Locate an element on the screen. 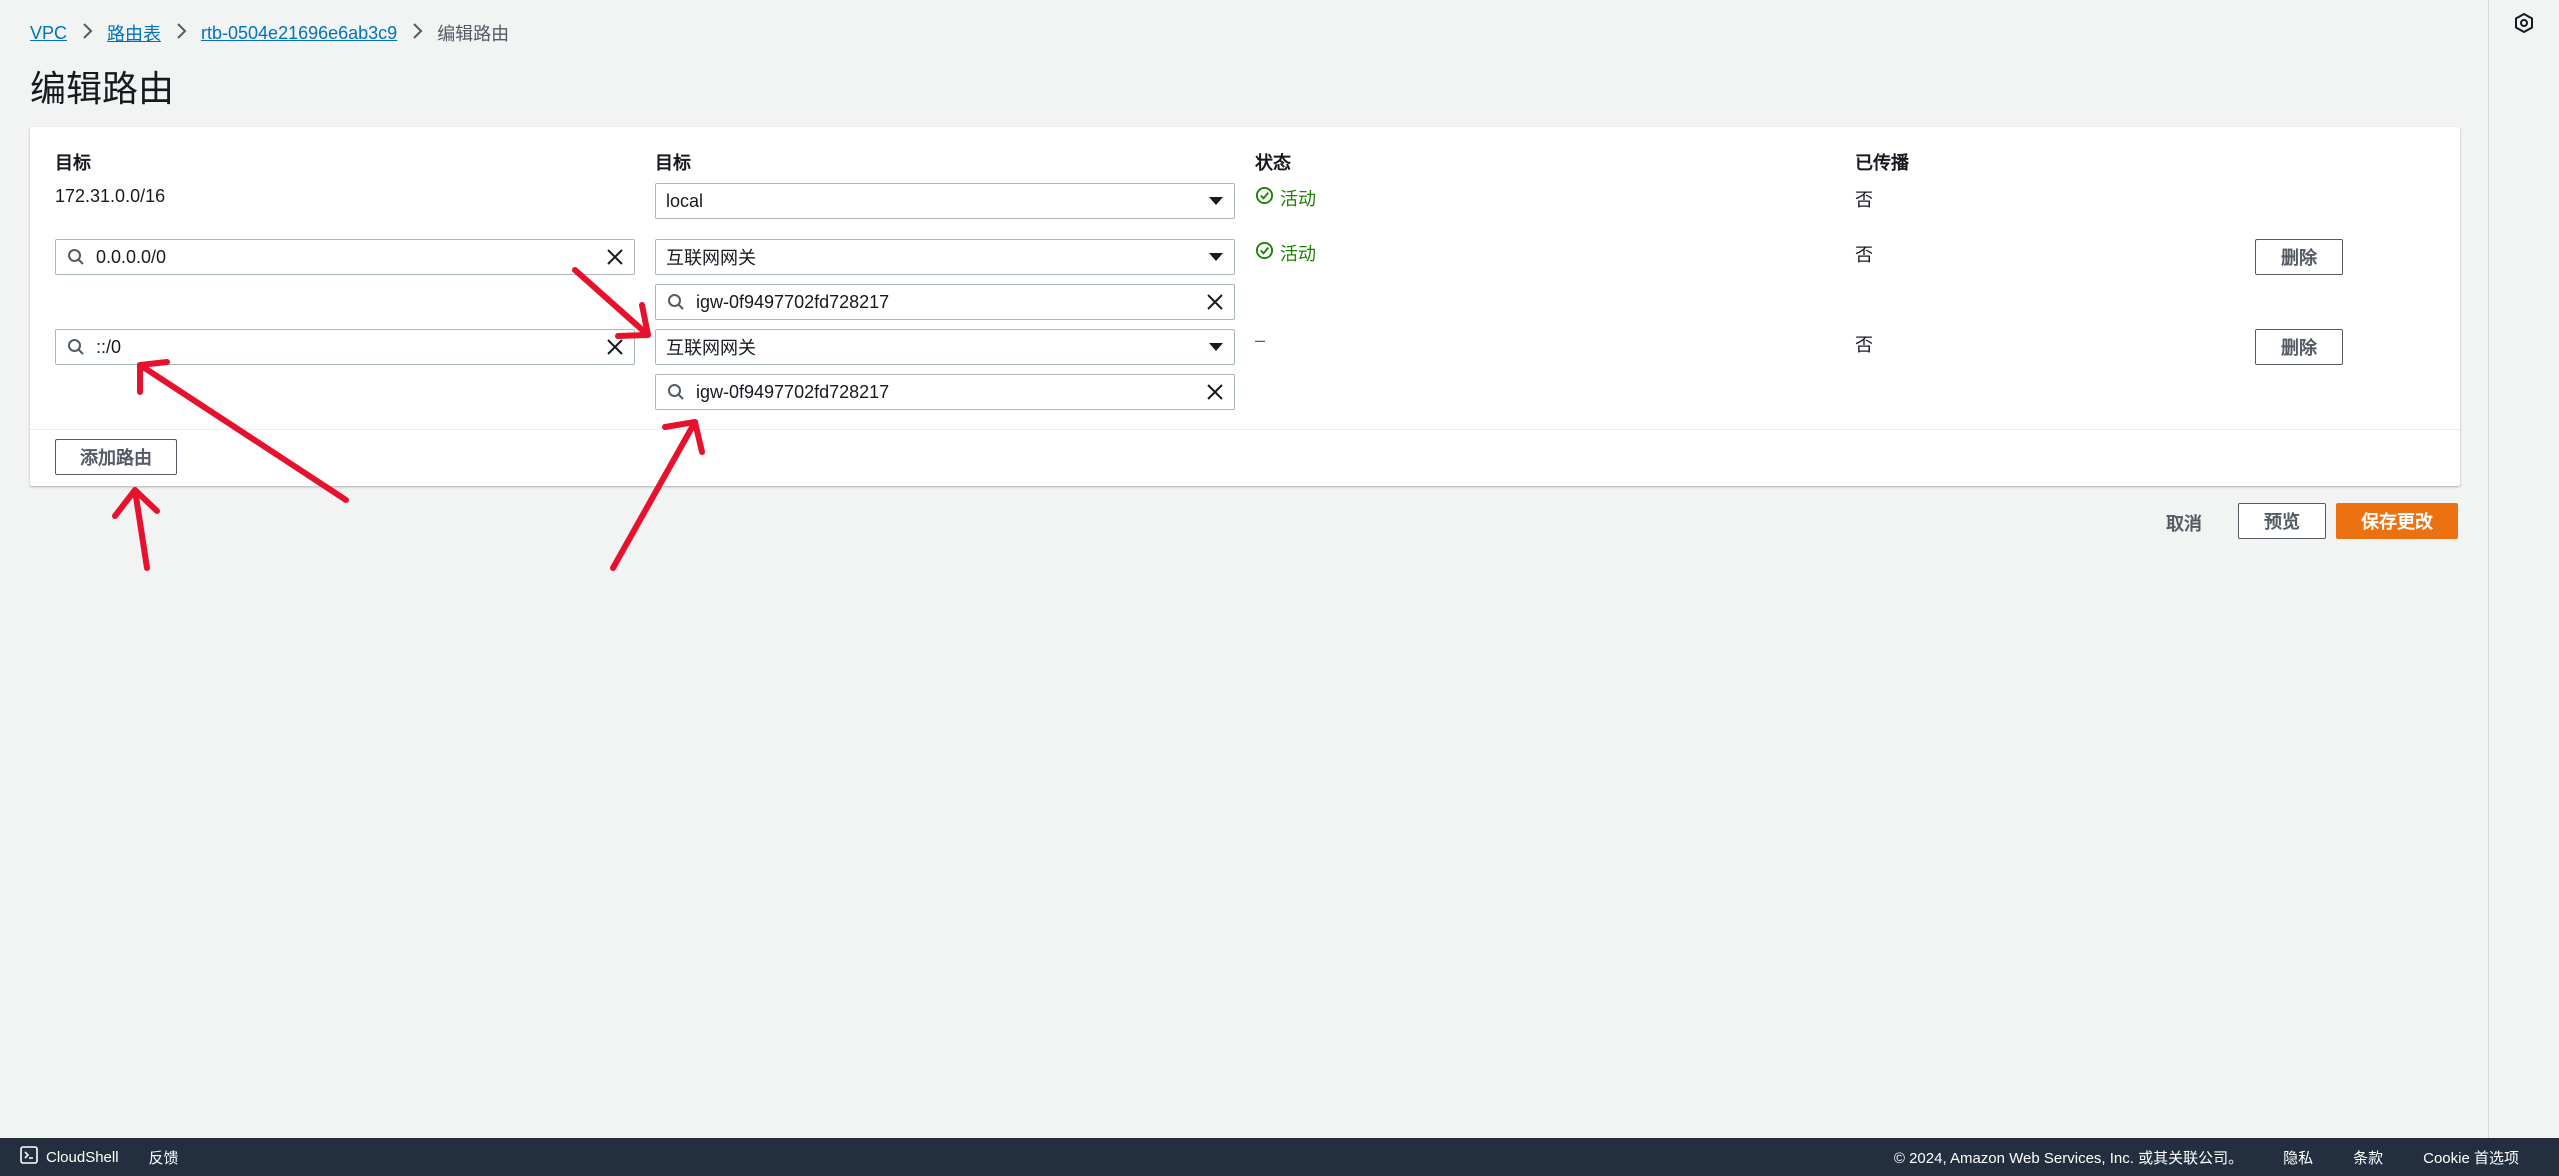 Image resolution: width=2559 pixels, height=1176 pixels. column-header-destination: 目标 is located at coordinates (73, 163).